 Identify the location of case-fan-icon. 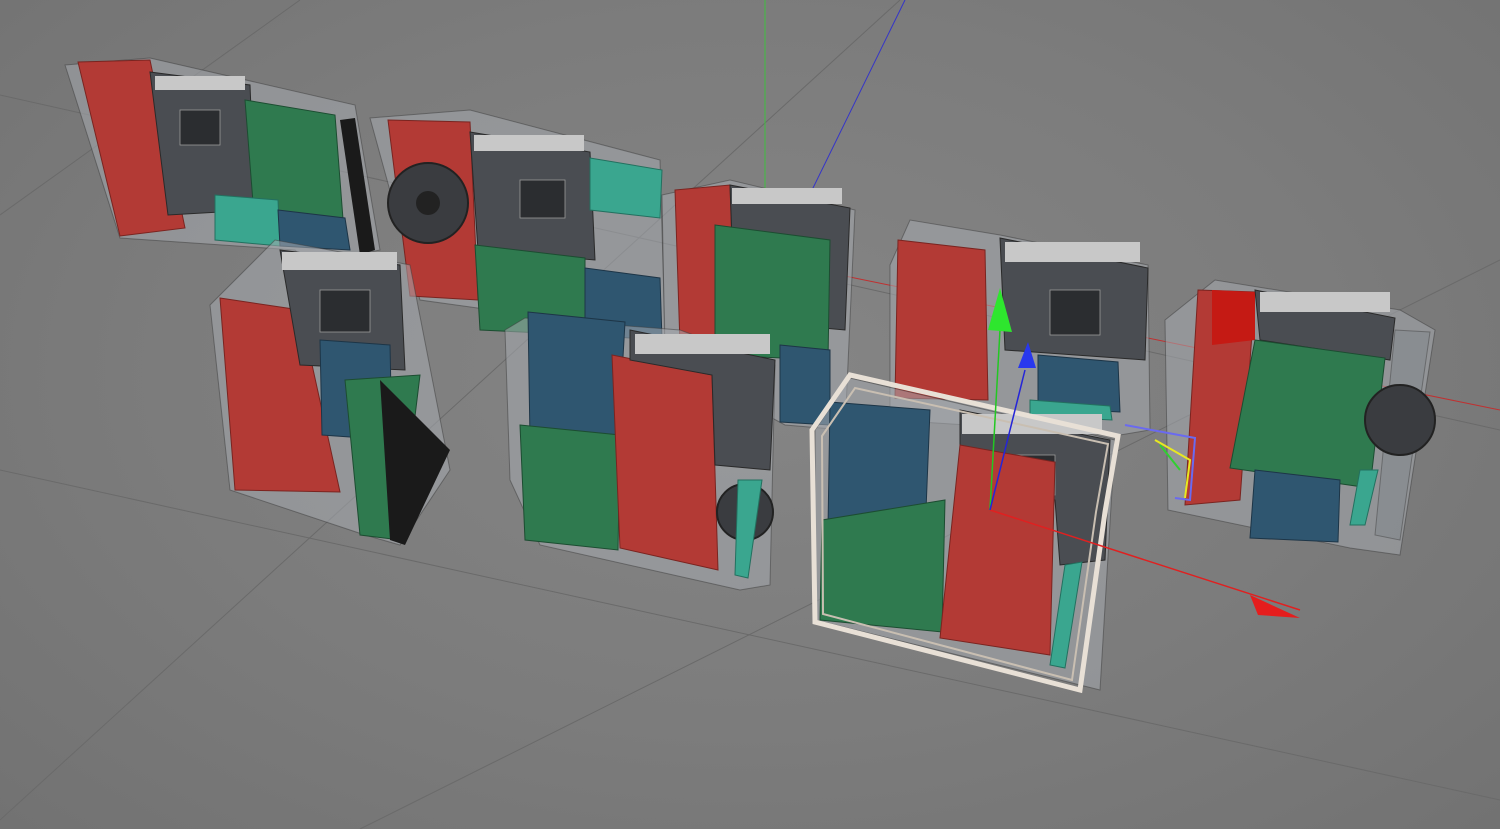
(1400, 420).